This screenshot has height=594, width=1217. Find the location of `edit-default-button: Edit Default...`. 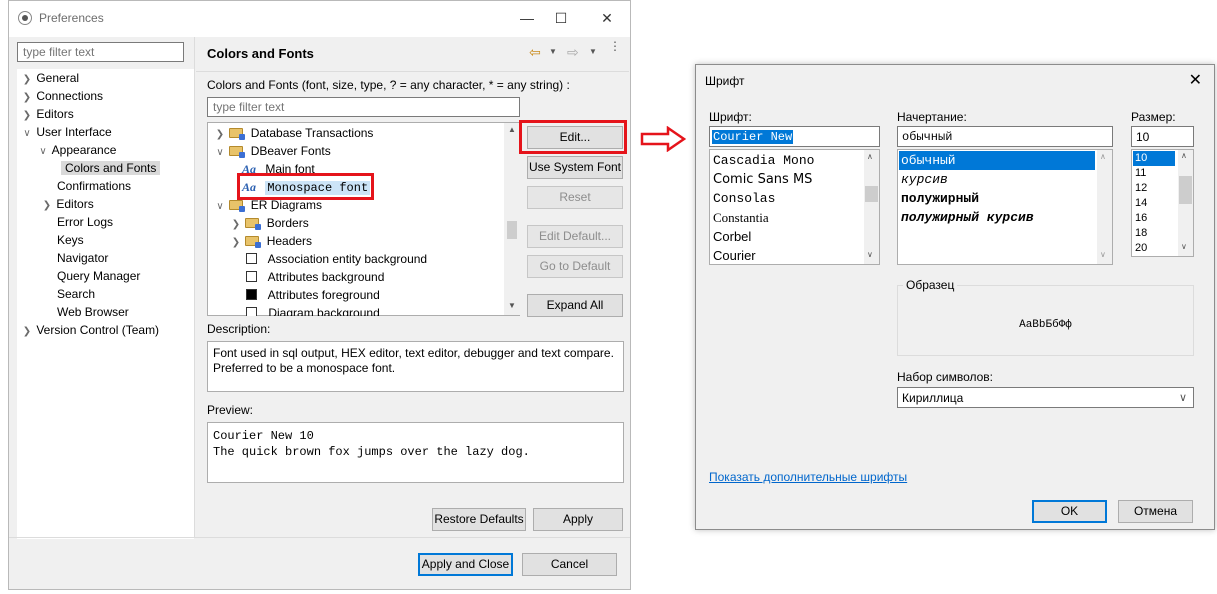

edit-default-button: Edit Default... is located at coordinates (575, 236).